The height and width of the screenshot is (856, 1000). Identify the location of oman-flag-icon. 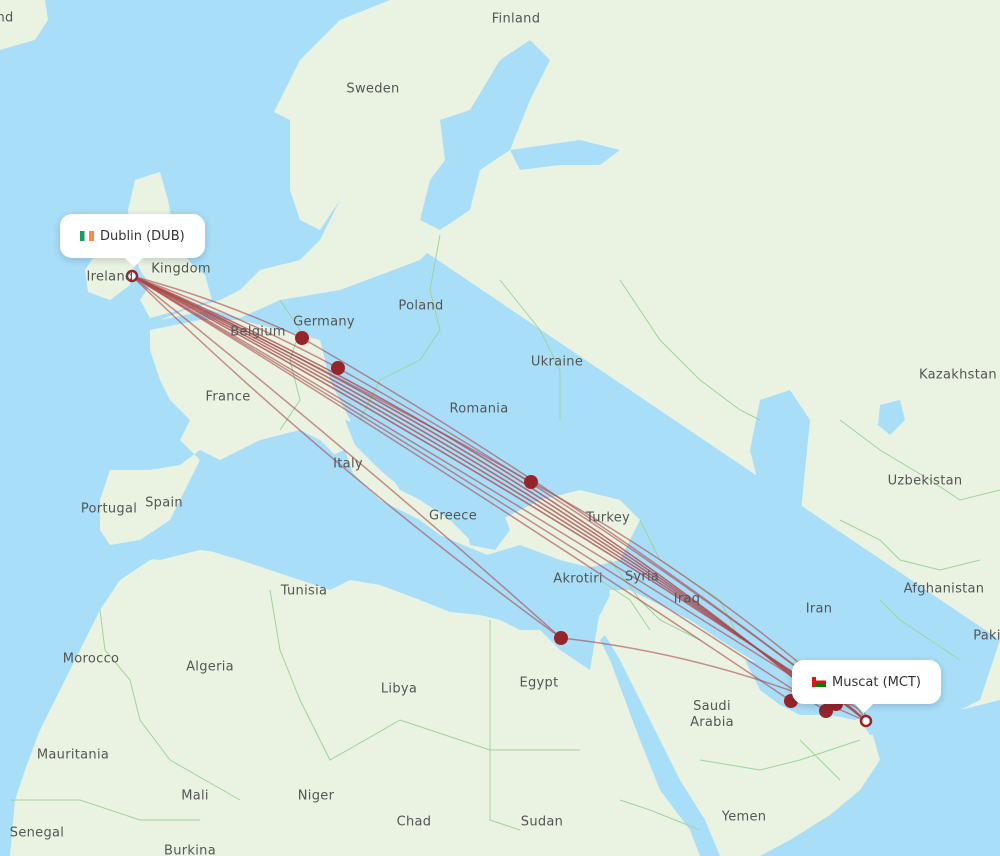
(819, 682).